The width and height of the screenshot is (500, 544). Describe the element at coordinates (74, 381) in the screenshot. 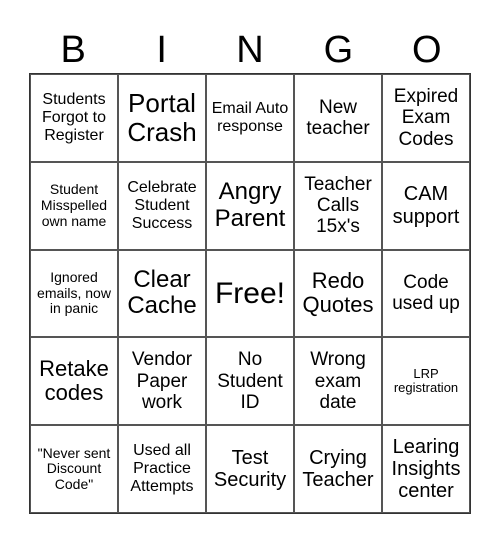

I see `bingo-cell: Retake codes` at that location.